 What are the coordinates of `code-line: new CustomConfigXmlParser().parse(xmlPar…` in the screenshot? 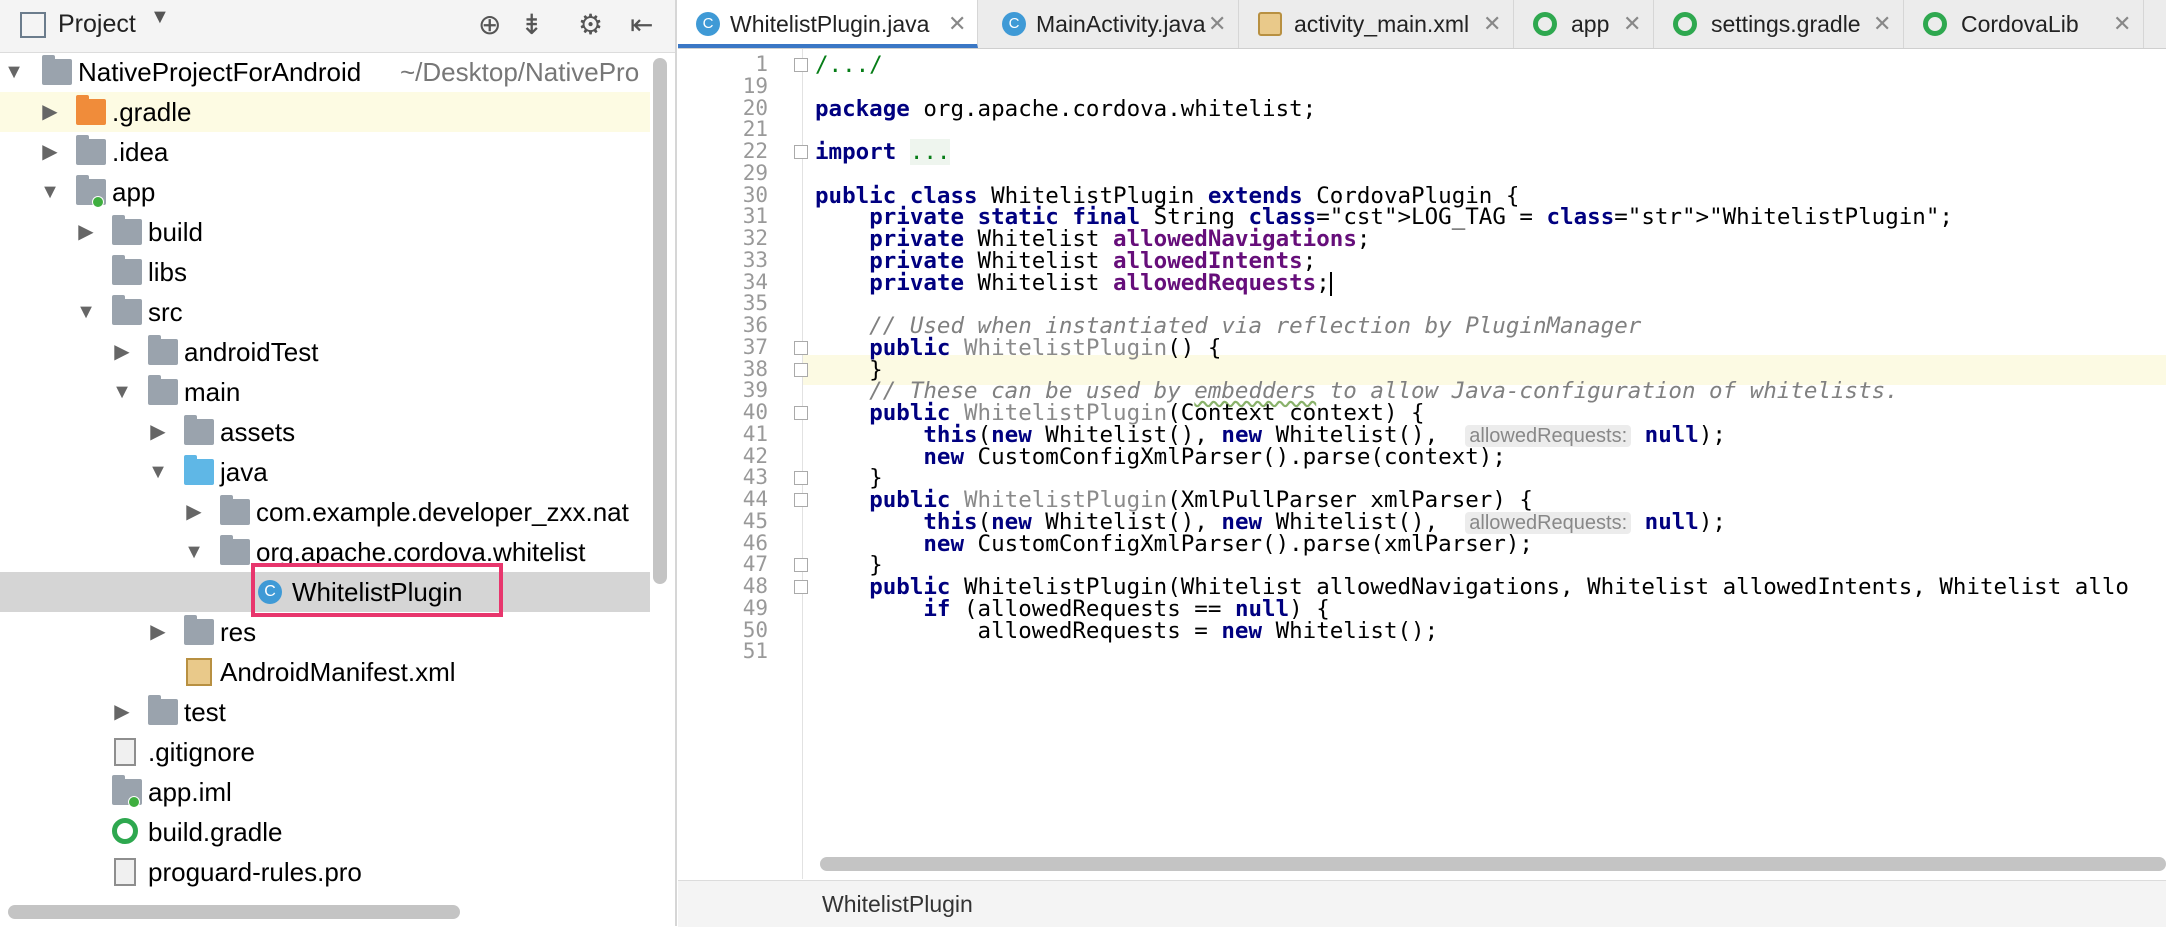 It's located at (1174, 544).